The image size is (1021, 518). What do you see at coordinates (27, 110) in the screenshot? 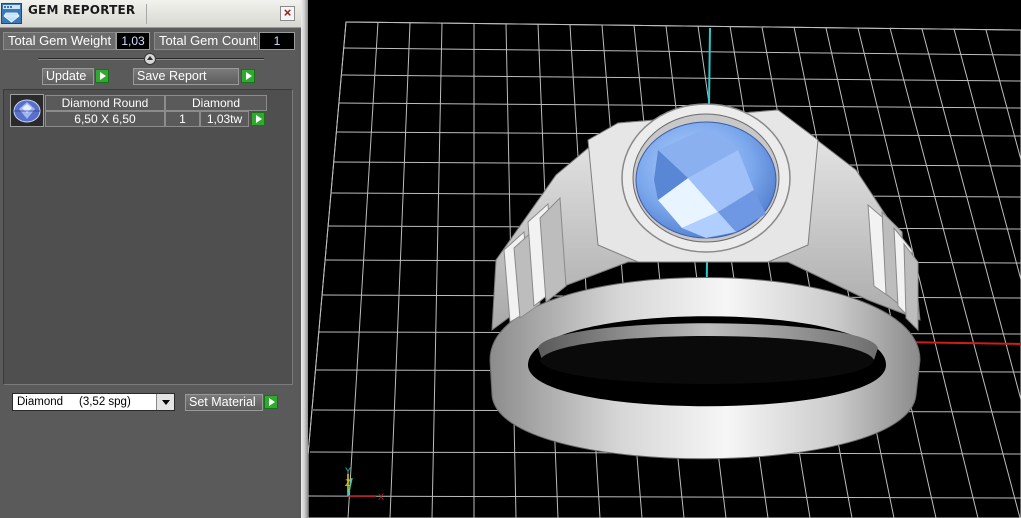
I see `round-gem-thumbnail-icon` at bounding box center [27, 110].